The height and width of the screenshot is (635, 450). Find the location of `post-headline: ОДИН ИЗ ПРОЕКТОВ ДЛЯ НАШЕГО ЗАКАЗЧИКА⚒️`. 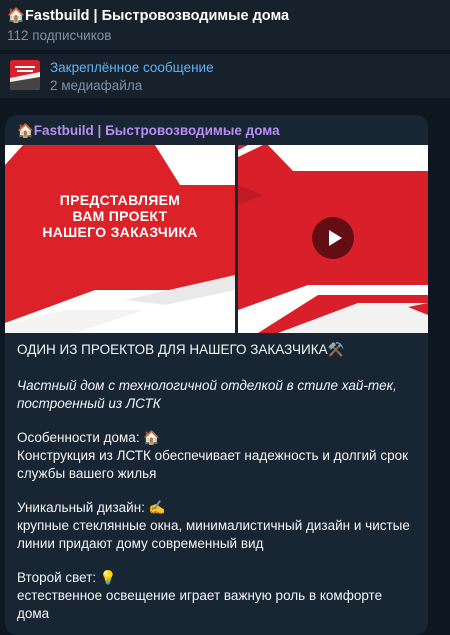

post-headline: ОДИН ИЗ ПРОЕКТОВ ДЛЯ НАШЕГО ЗАКАЗЧИКА⚒️ is located at coordinates (181, 349).